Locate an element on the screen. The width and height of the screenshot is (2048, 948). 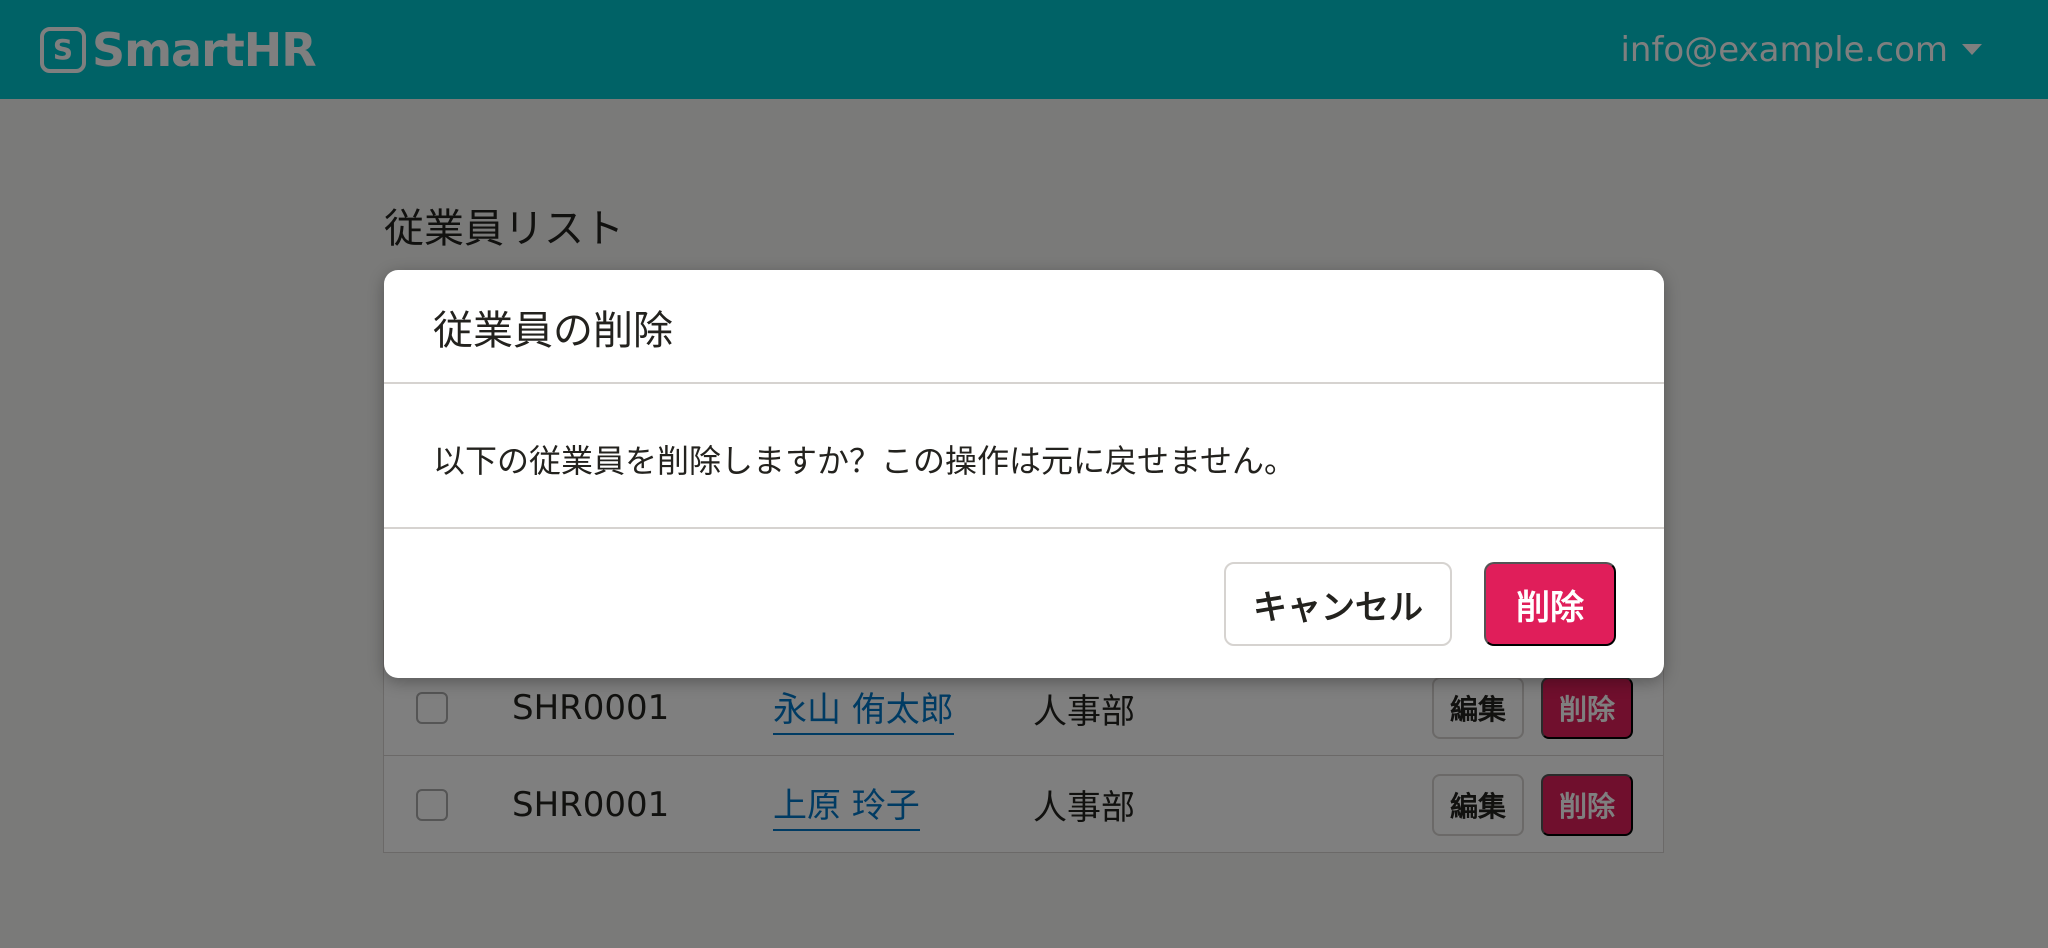
dialog-message: 以下の従業員を削除しますか？この操作は元に戻せません。 is located at coordinates (865, 461).